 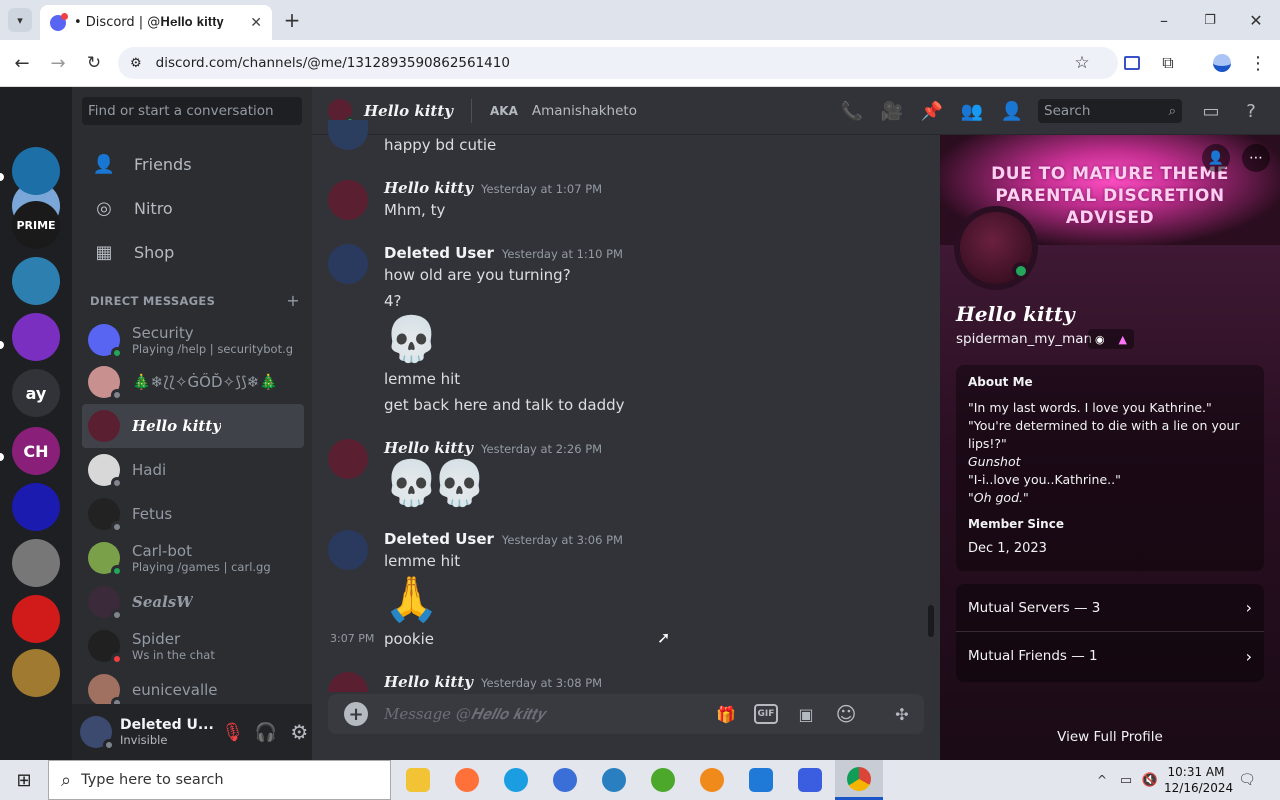 I want to click on message-timestamp: Yesterday at 1:07 PM, so click(x=542, y=189).